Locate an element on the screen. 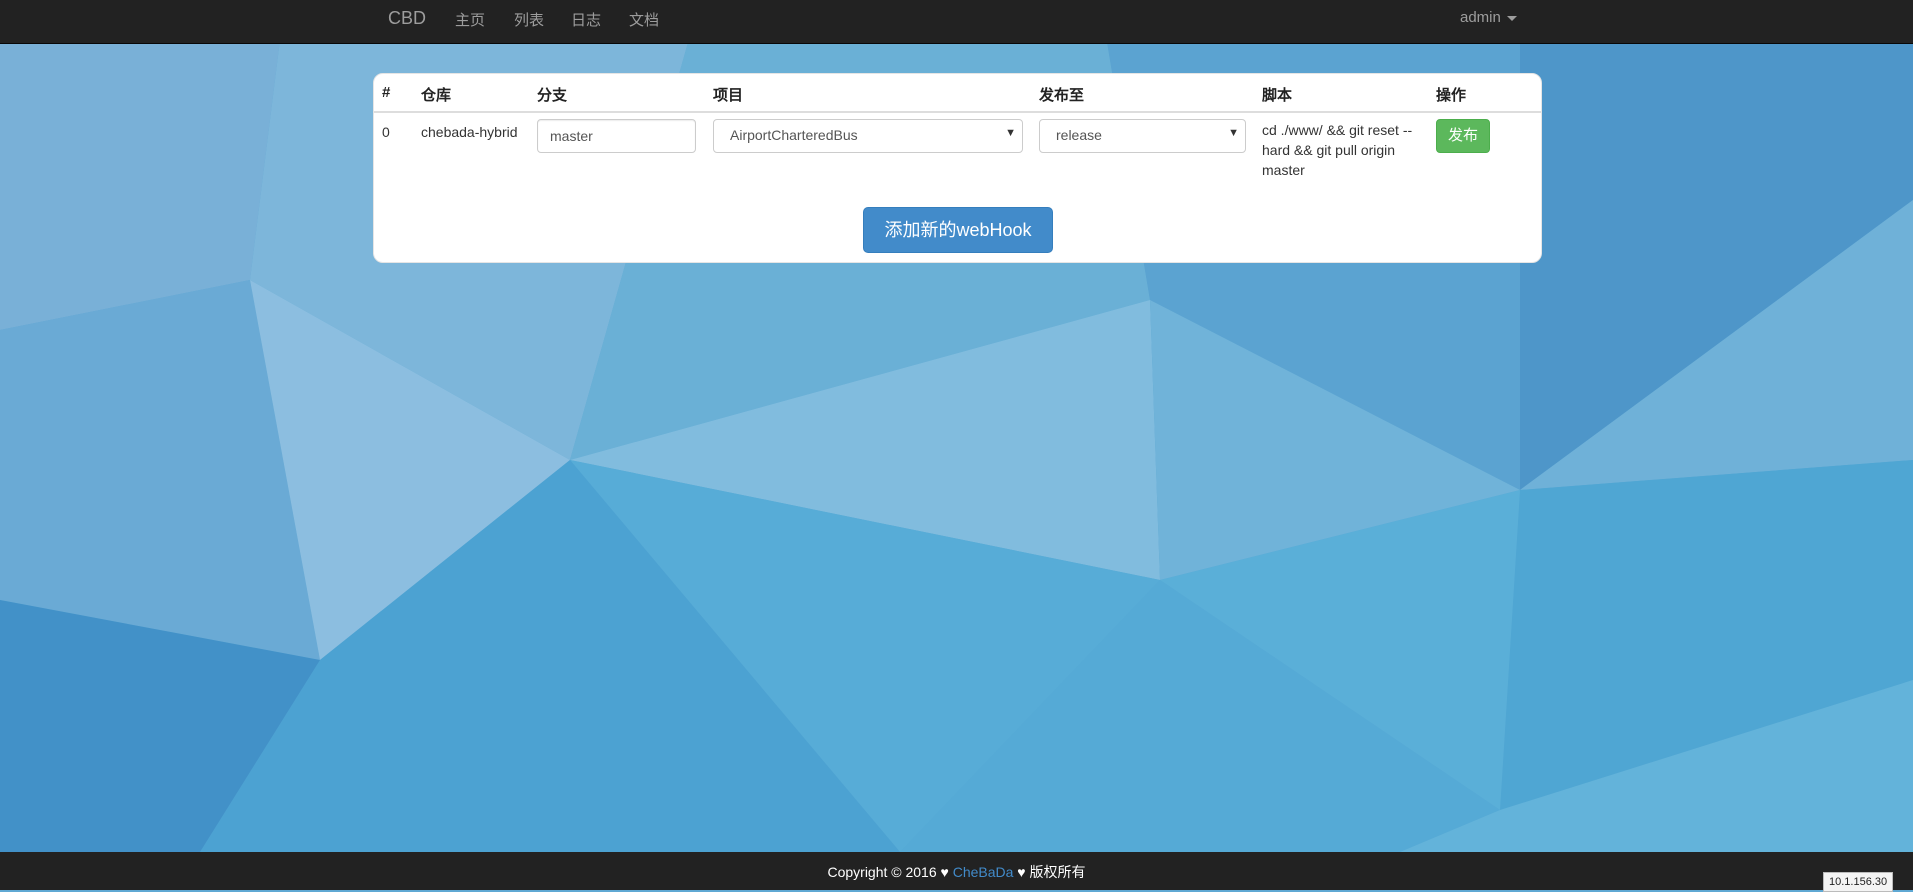 The height and width of the screenshot is (892, 1913). footer-copyright-suffix: ♥ 版权所有 is located at coordinates (1049, 872).